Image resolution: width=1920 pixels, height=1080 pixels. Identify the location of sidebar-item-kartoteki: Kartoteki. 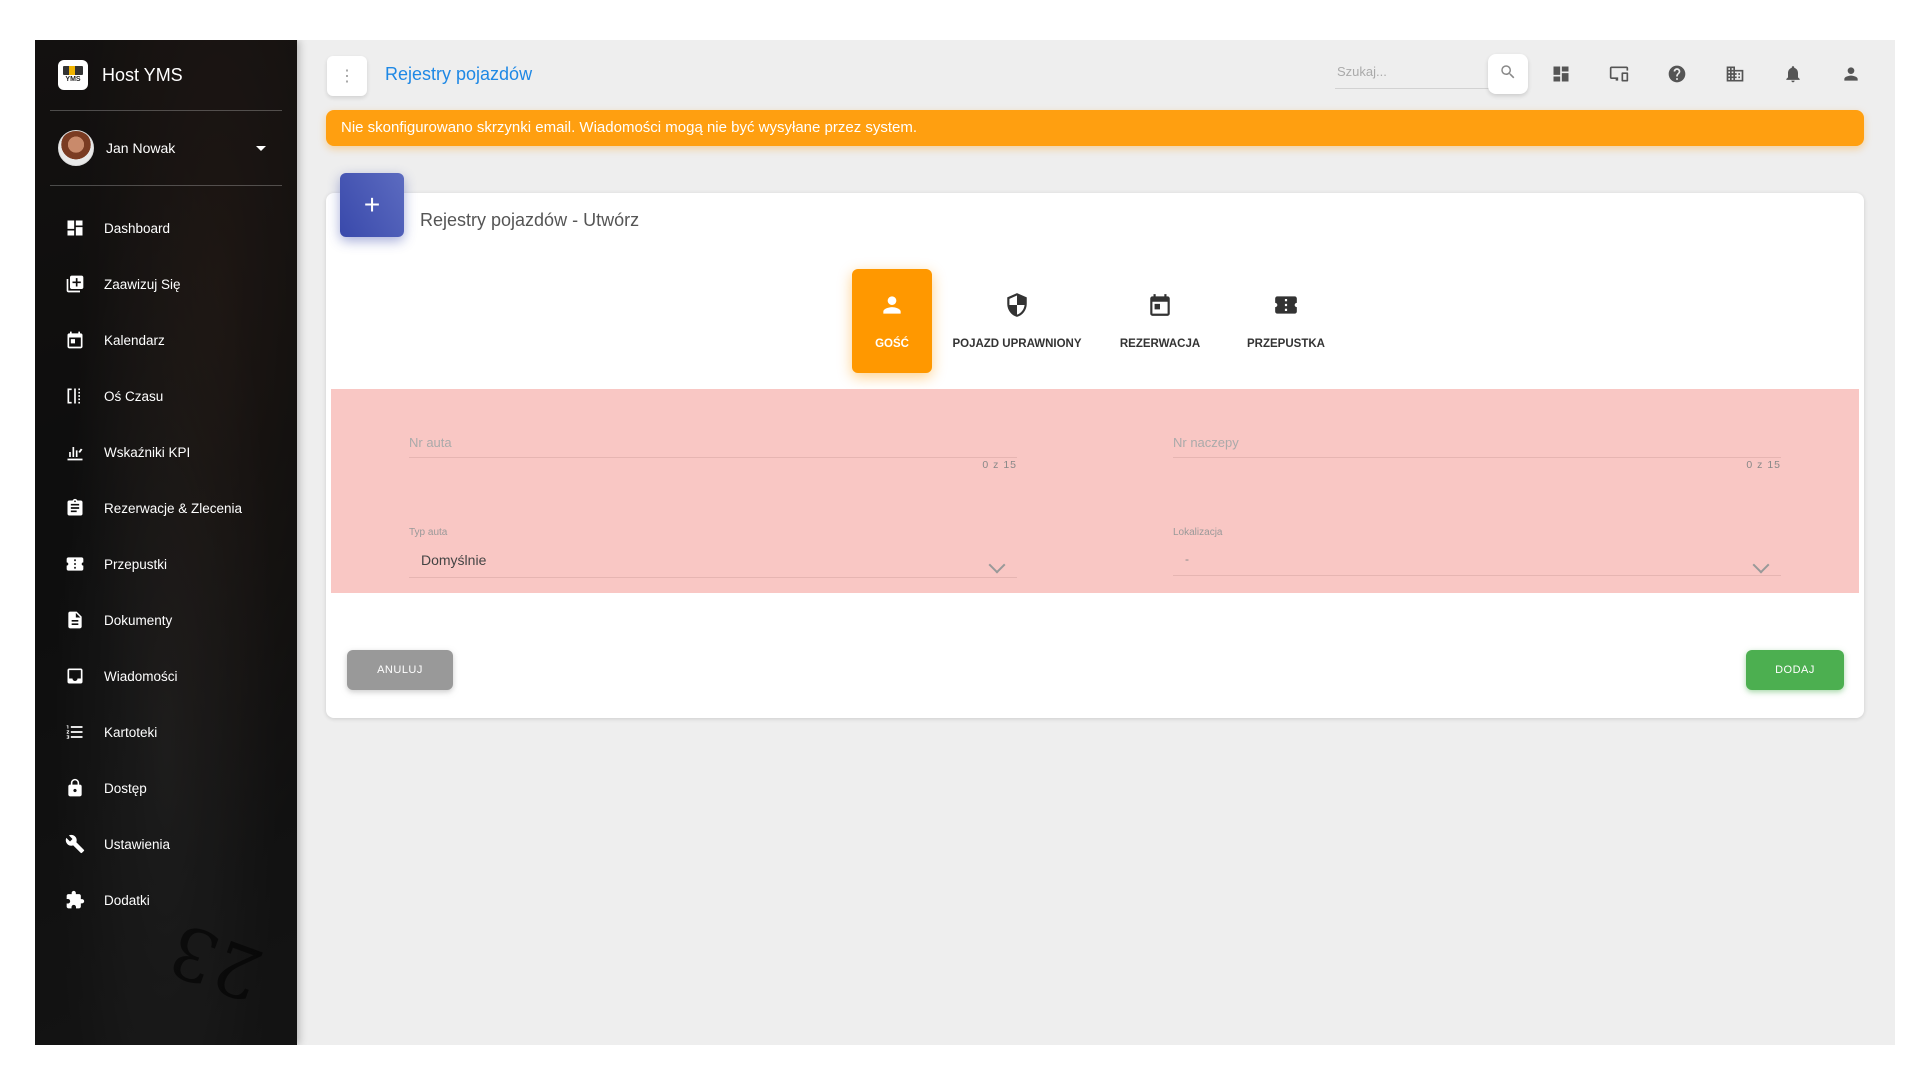
(166, 732).